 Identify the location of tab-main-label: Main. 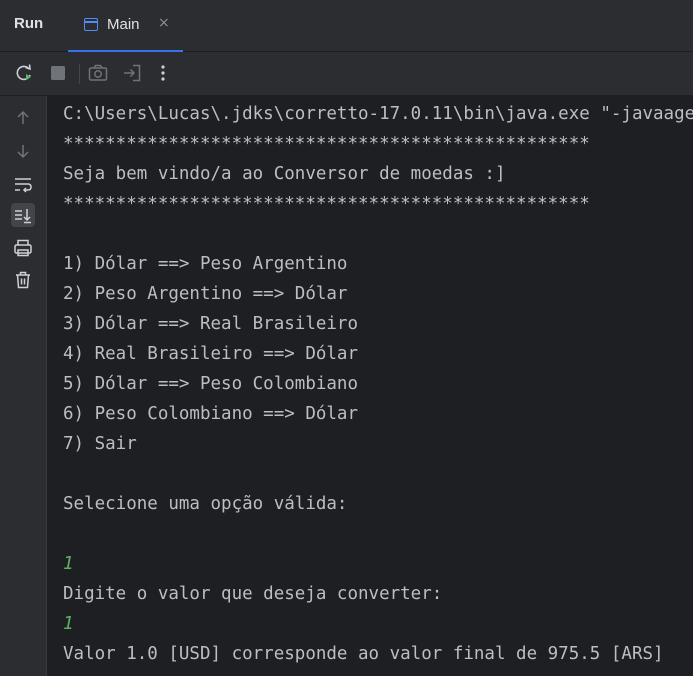
(123, 24).